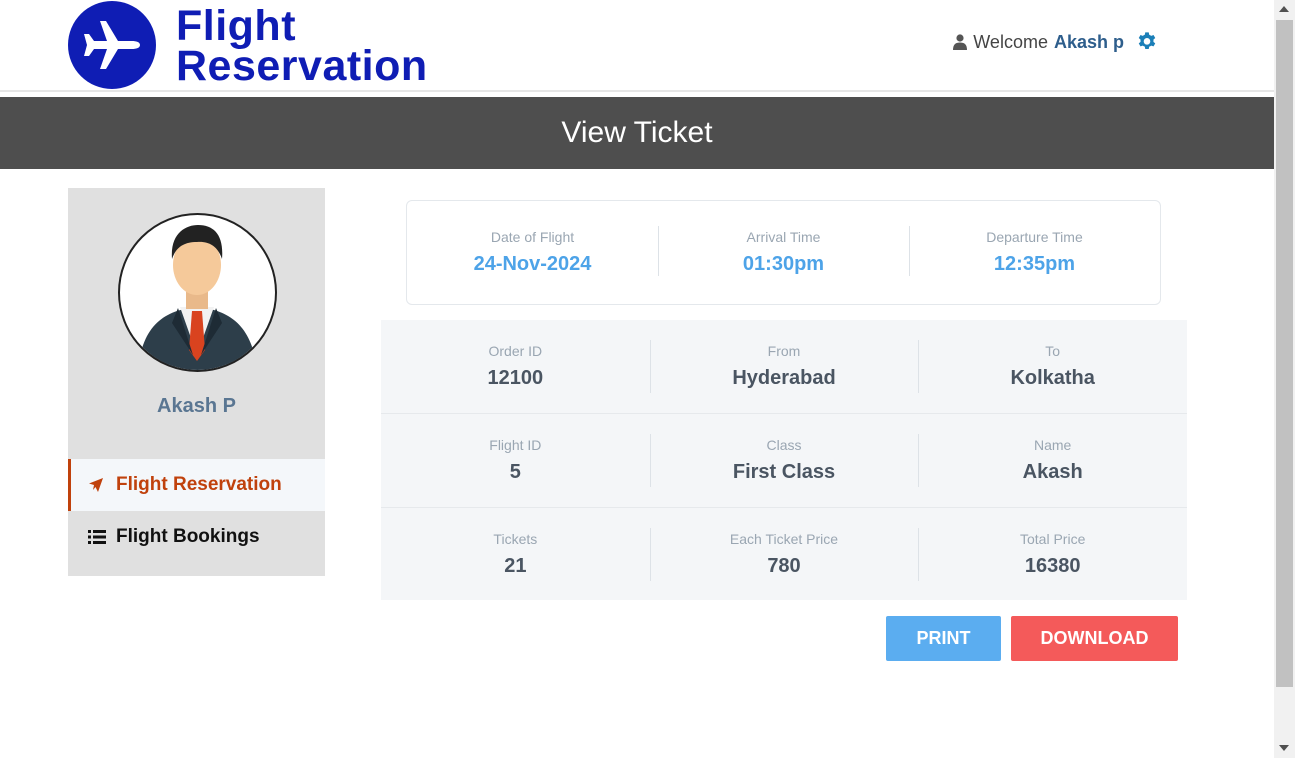 This screenshot has width=1295, height=758. What do you see at coordinates (515, 378) in the screenshot?
I see `order-id-value: 12100` at bounding box center [515, 378].